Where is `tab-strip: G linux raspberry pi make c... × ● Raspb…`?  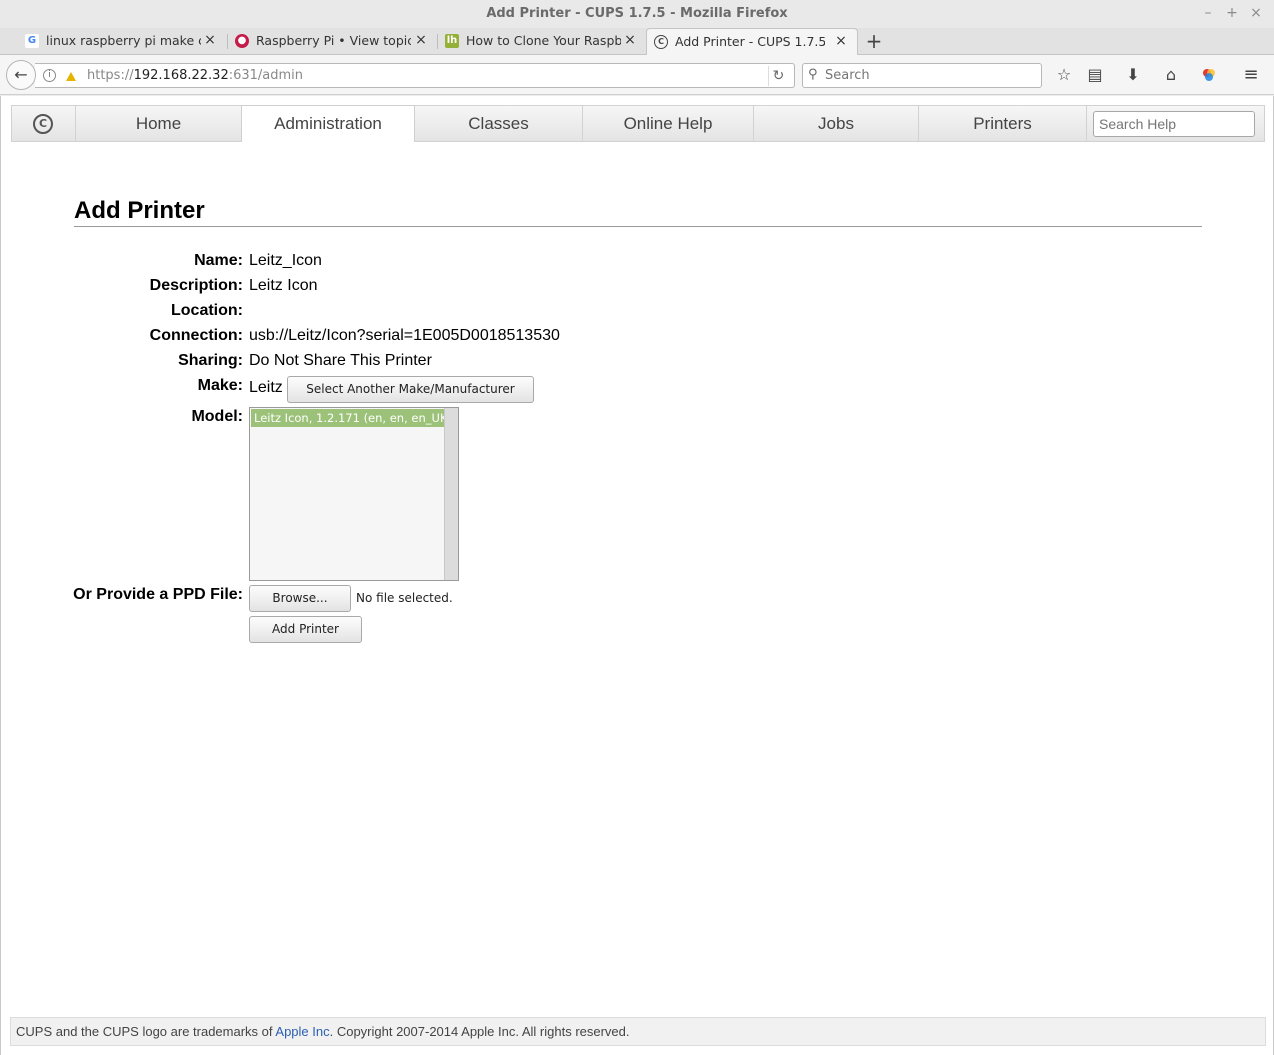
tab-strip: G linux raspberry pi make c... × ● Raspb… is located at coordinates (637, 42).